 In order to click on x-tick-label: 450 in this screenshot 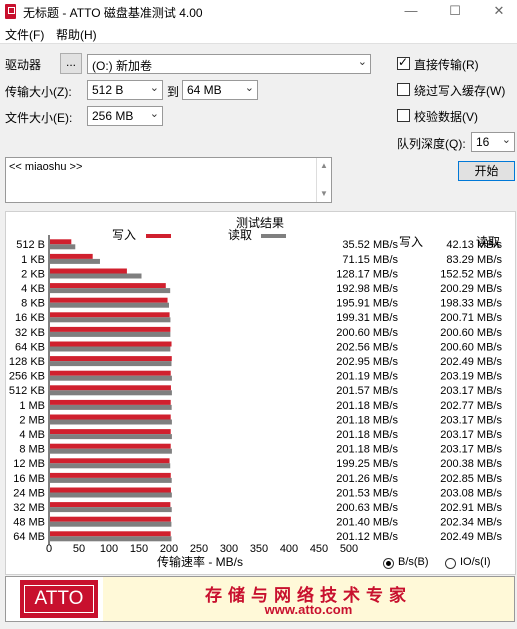, I will do `click(319, 549)`.